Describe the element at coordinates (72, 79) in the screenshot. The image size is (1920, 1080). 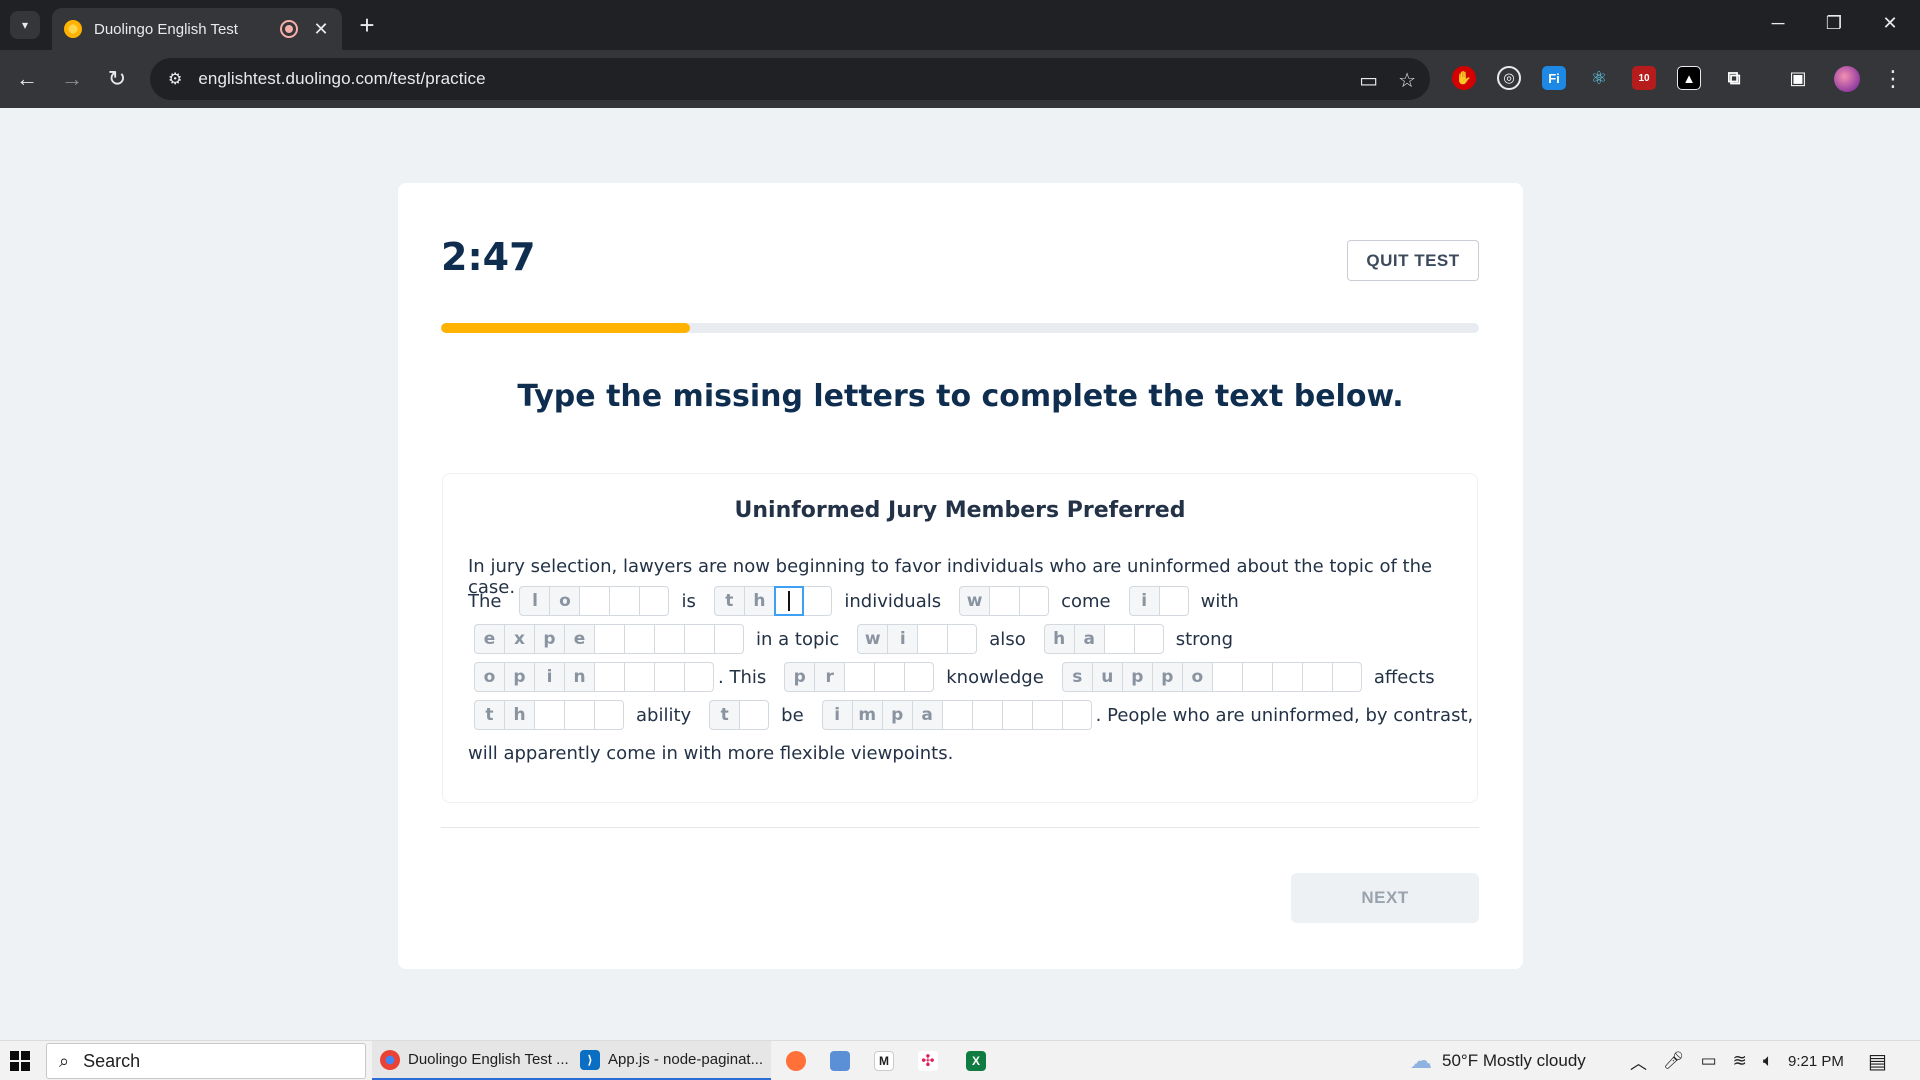
I see `forward-arrow-icon: →` at that location.